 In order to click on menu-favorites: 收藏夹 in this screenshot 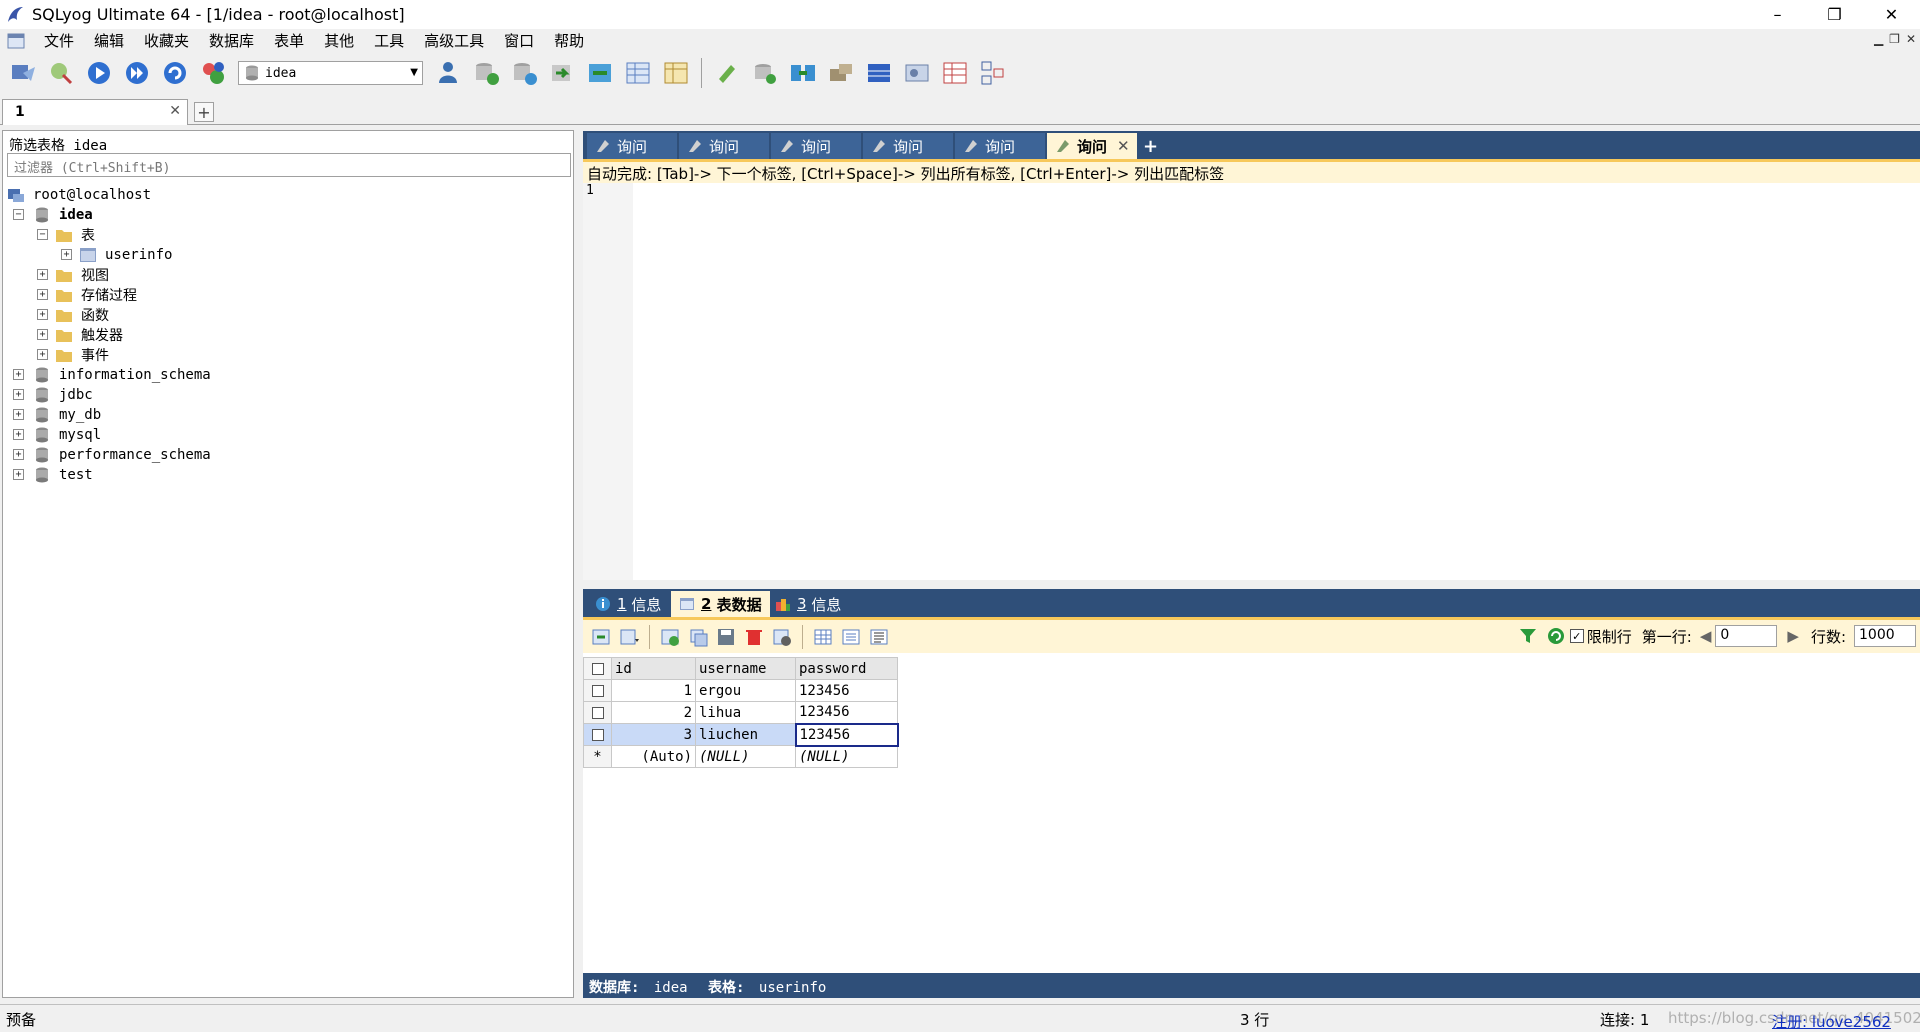, I will do `click(166, 41)`.